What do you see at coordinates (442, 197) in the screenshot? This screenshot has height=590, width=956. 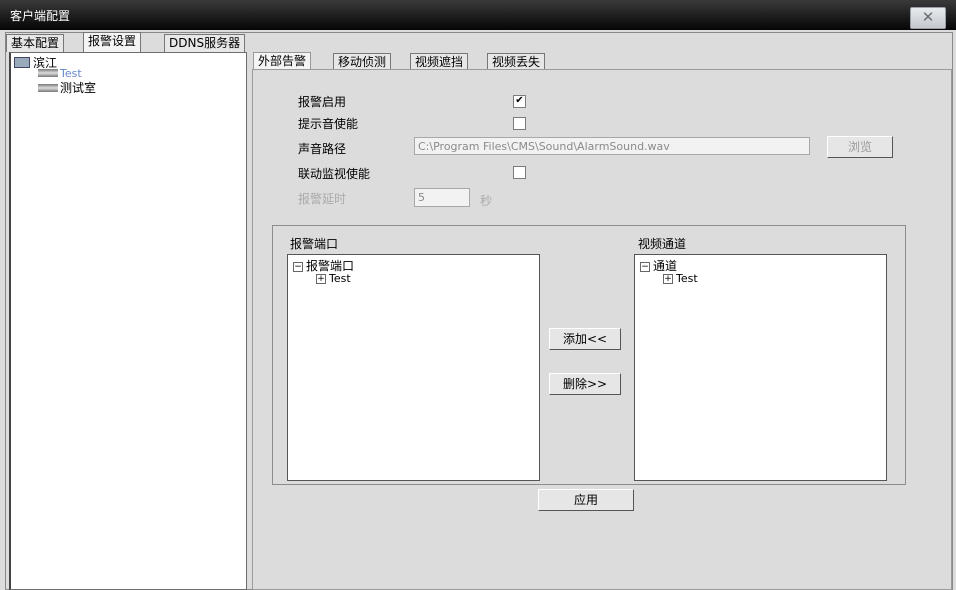 I see `alarm-delay-input: 5` at bounding box center [442, 197].